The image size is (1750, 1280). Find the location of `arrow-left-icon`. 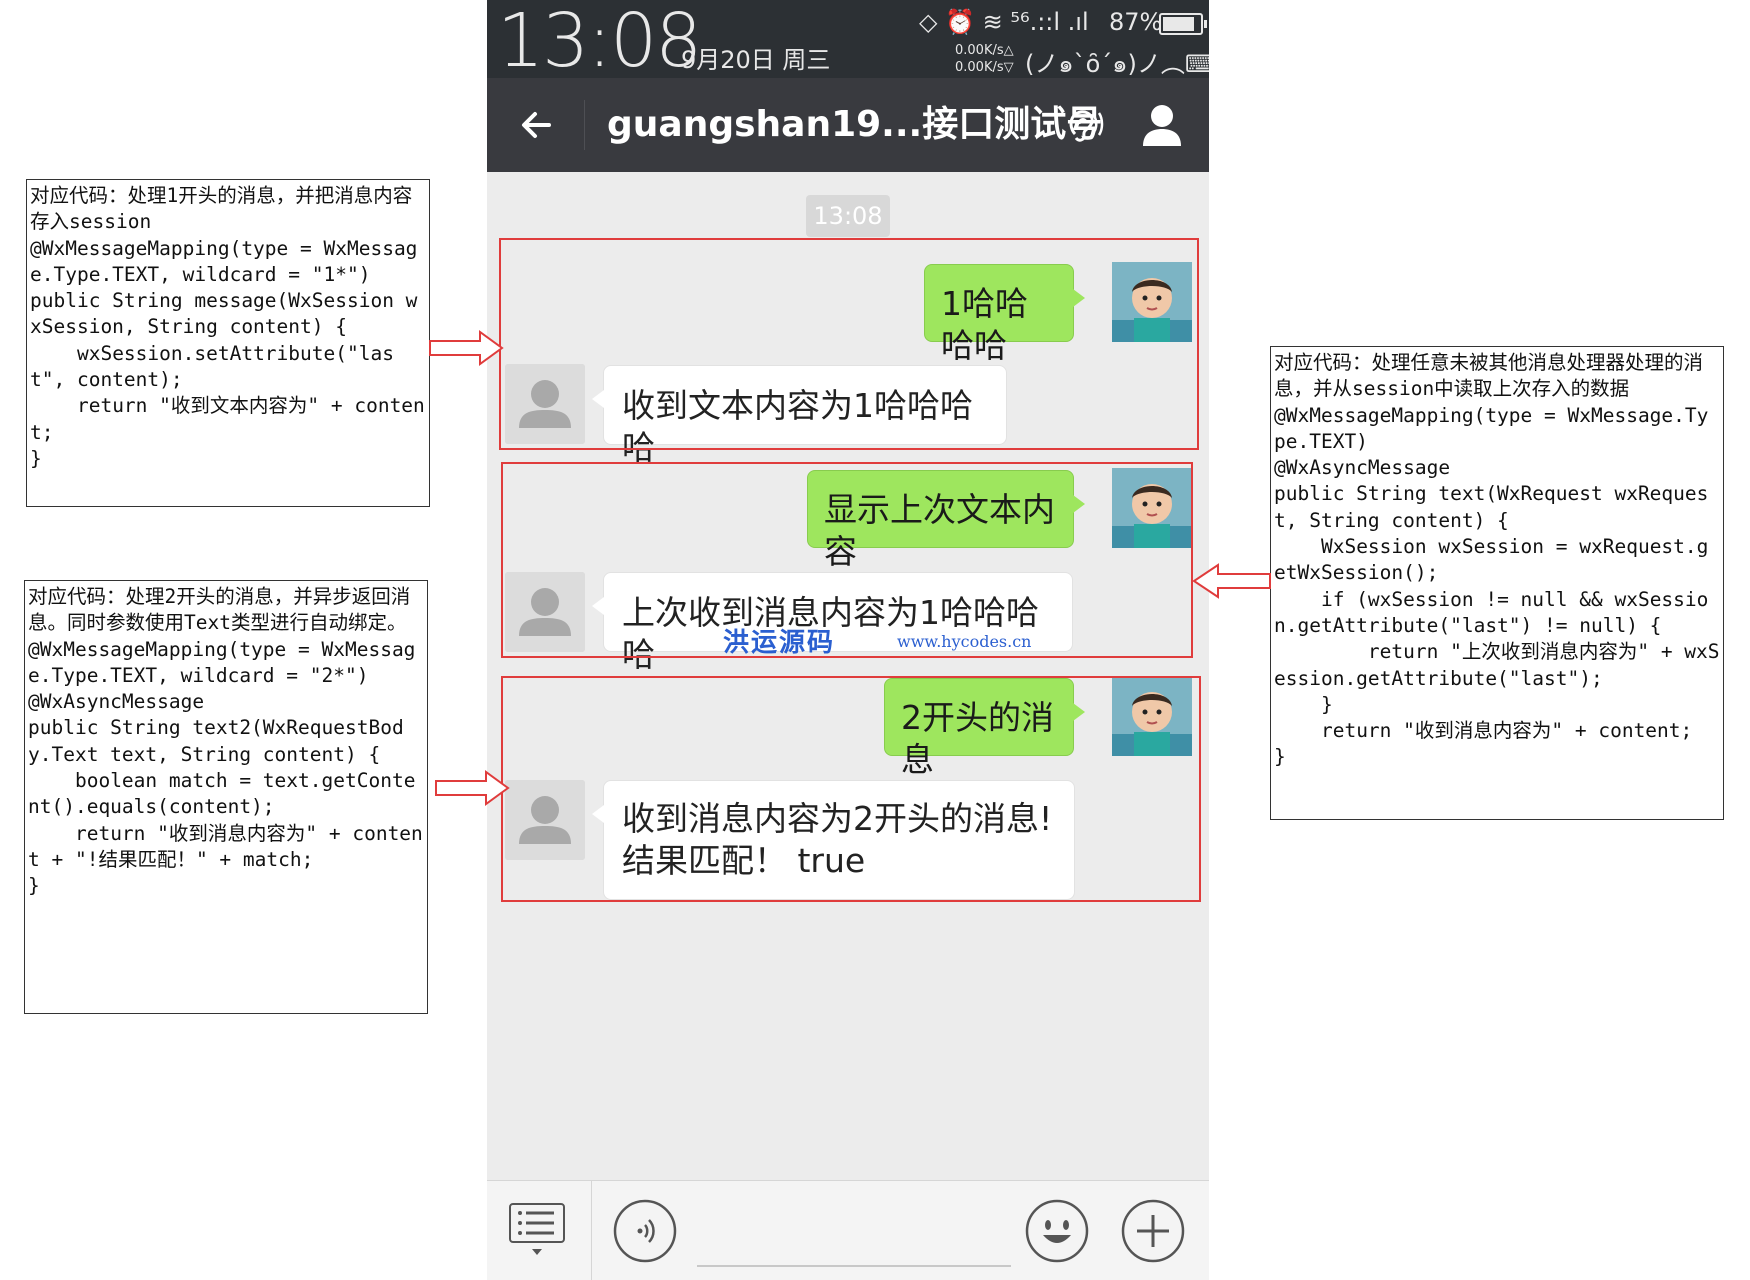

arrow-left-icon is located at coordinates (1231, 581).